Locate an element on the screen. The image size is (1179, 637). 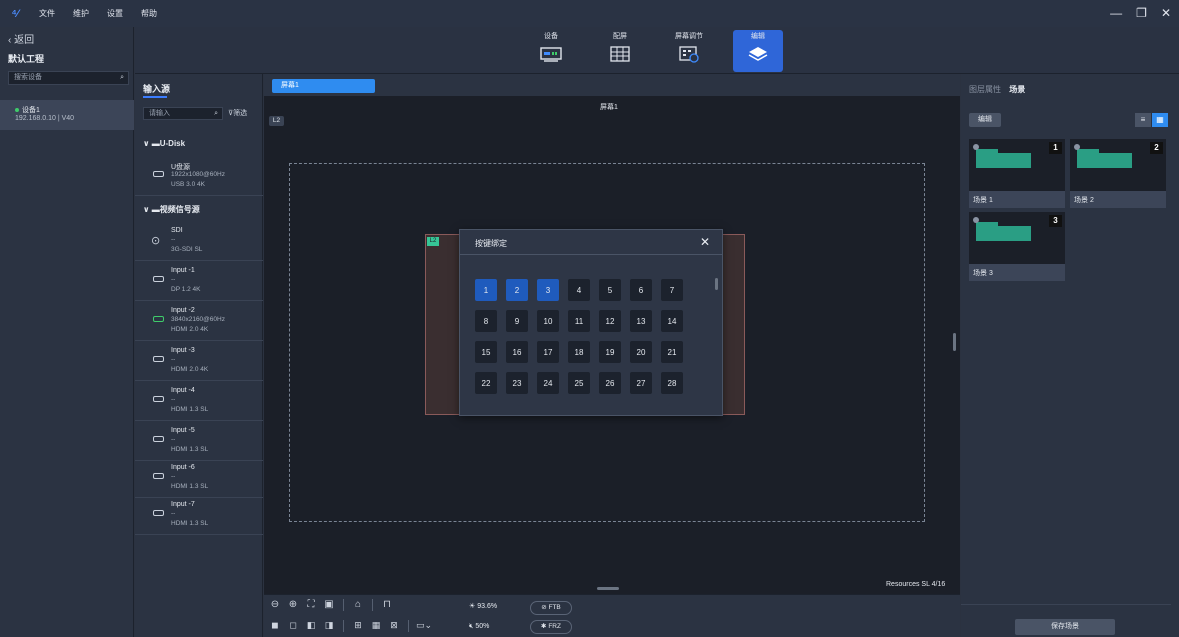
key-button: 14 is located at coordinates (672, 321).